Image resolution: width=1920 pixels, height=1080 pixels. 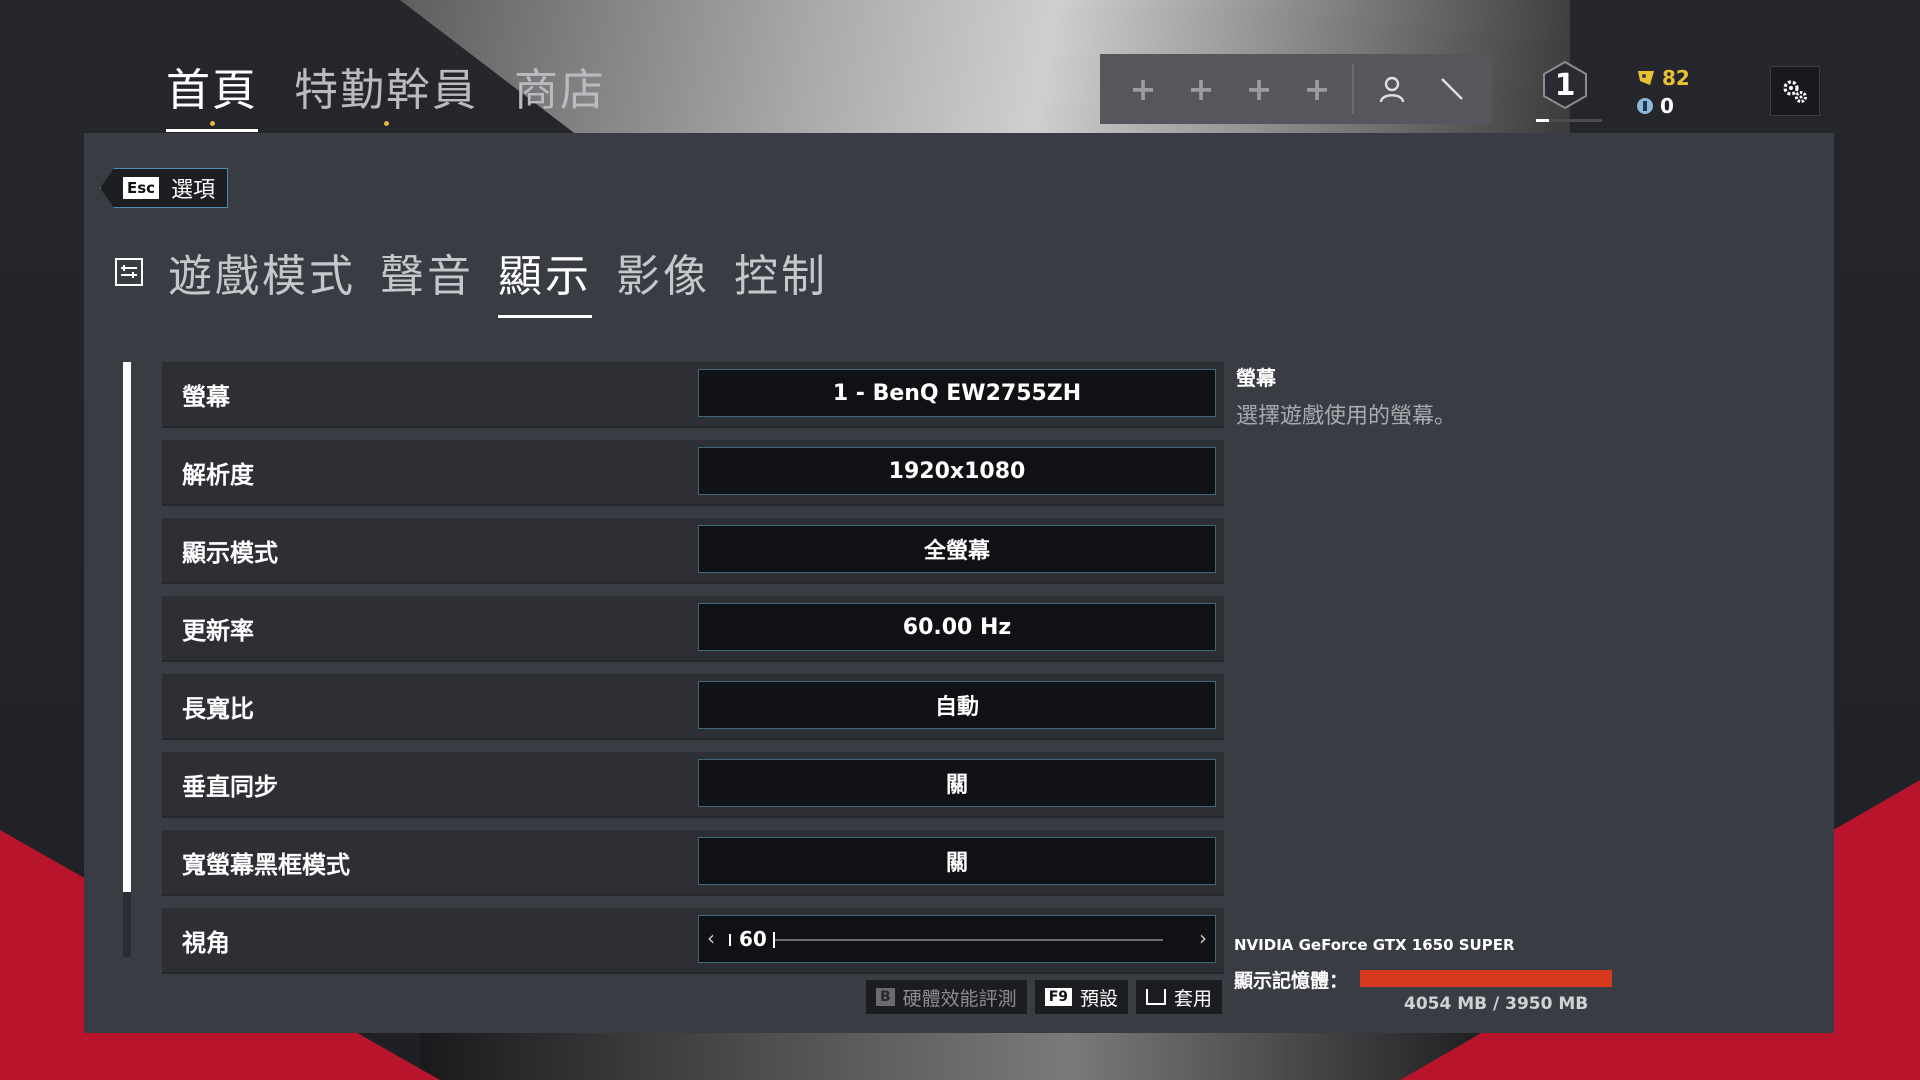 I want to click on vram-usage-text: 4054 MB / 3950 MB, so click(x=1496, y=1004).